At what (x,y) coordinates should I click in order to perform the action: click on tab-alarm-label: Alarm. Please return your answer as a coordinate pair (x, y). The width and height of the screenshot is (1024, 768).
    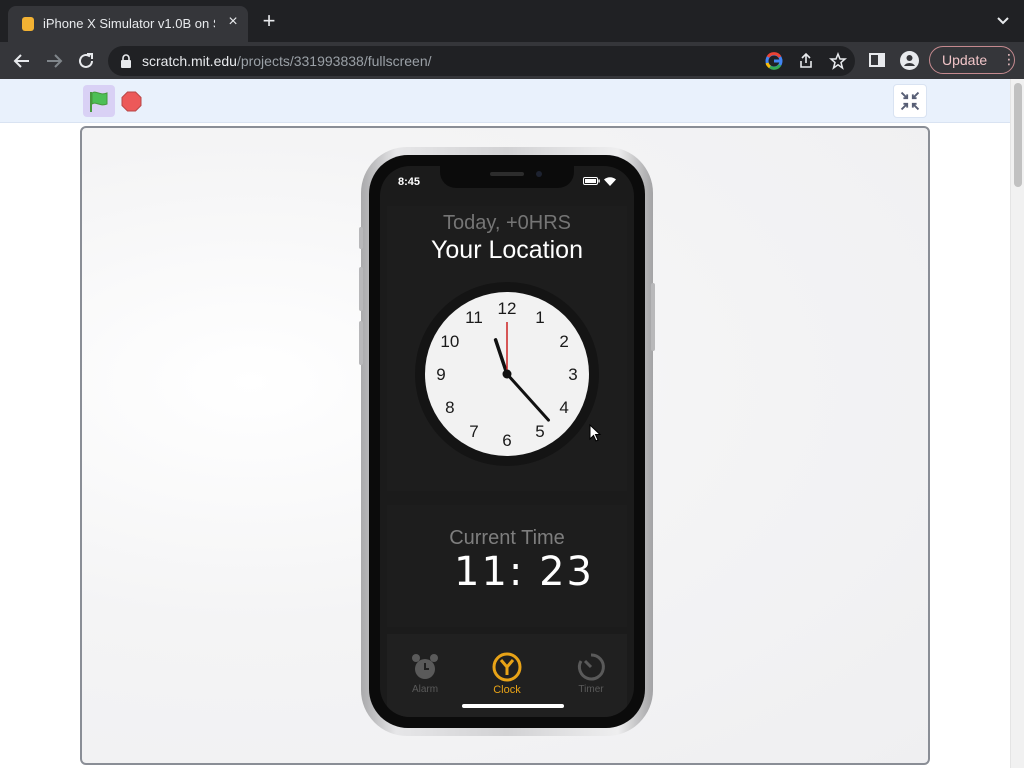
    Looking at the image, I should click on (425, 689).